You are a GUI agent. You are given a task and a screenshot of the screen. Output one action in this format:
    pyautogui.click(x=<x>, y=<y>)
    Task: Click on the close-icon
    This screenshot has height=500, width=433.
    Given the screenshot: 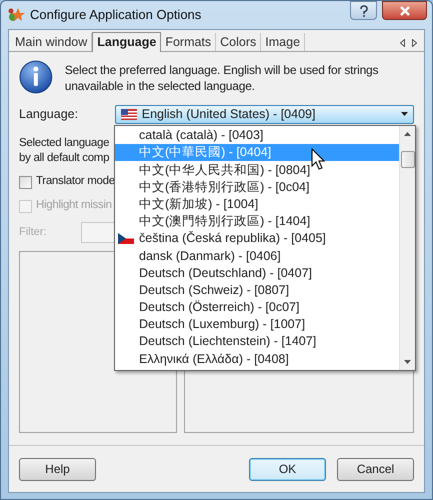 What is the action you would take?
    pyautogui.click(x=404, y=11)
    